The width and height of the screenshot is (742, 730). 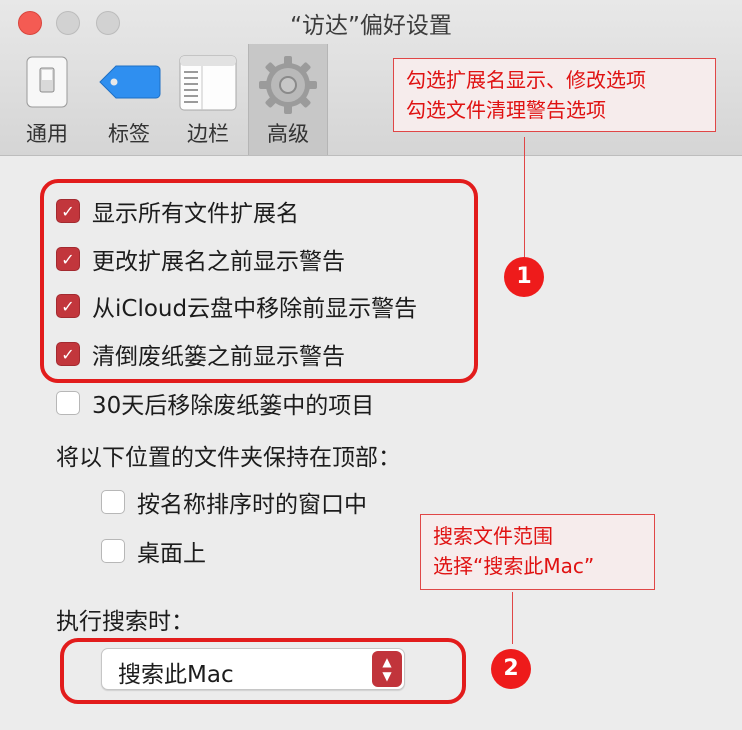 What do you see at coordinates (113, 502) in the screenshot?
I see `folders-top-windows-checkbox` at bounding box center [113, 502].